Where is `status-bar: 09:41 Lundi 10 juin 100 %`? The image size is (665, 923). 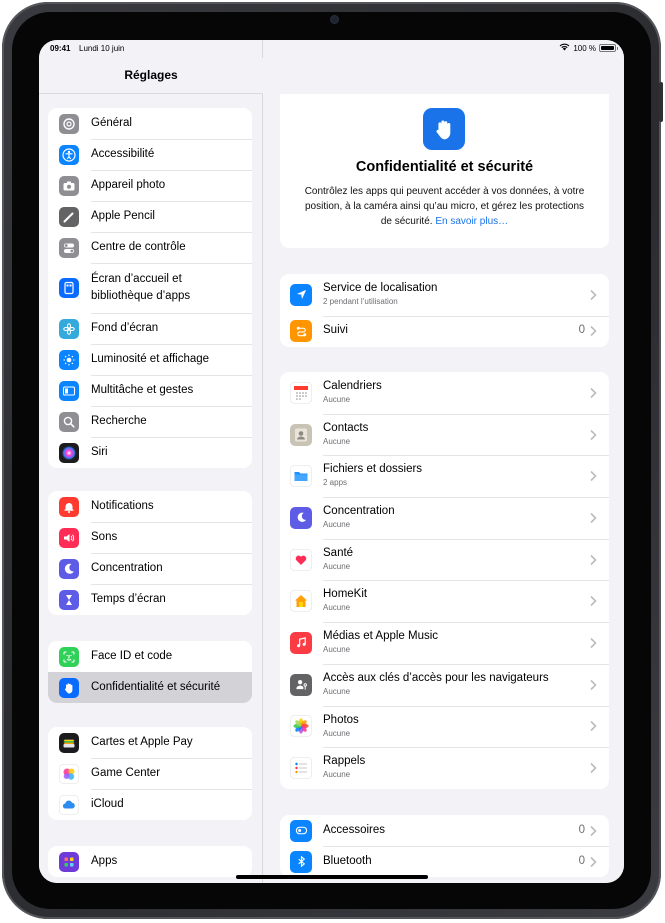 status-bar: 09:41 Lundi 10 juin 100 % is located at coordinates (331, 49).